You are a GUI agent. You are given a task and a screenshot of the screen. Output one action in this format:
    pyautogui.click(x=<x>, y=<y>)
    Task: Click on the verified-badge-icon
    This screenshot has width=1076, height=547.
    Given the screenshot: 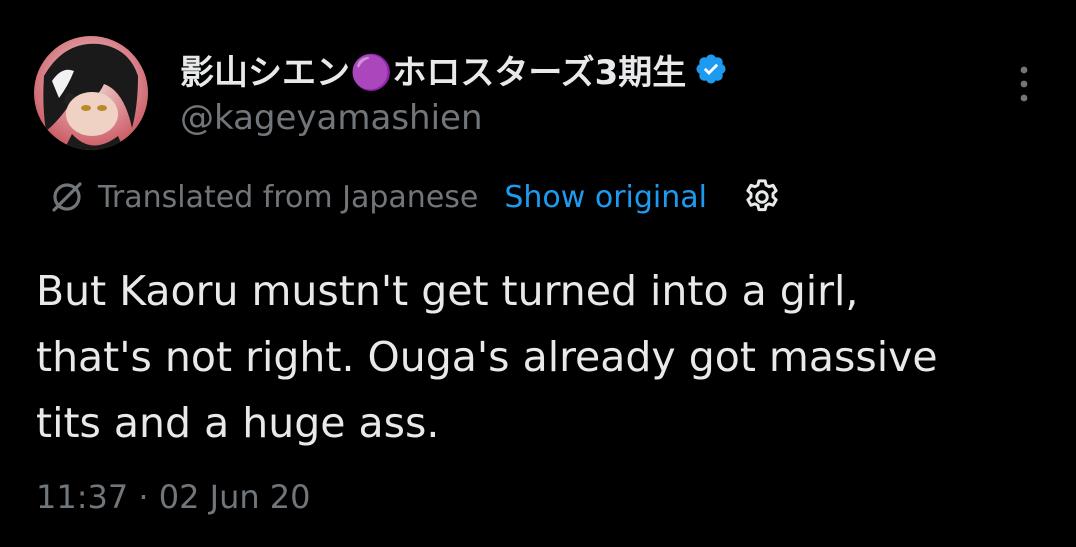 What is the action you would take?
    pyautogui.click(x=711, y=69)
    